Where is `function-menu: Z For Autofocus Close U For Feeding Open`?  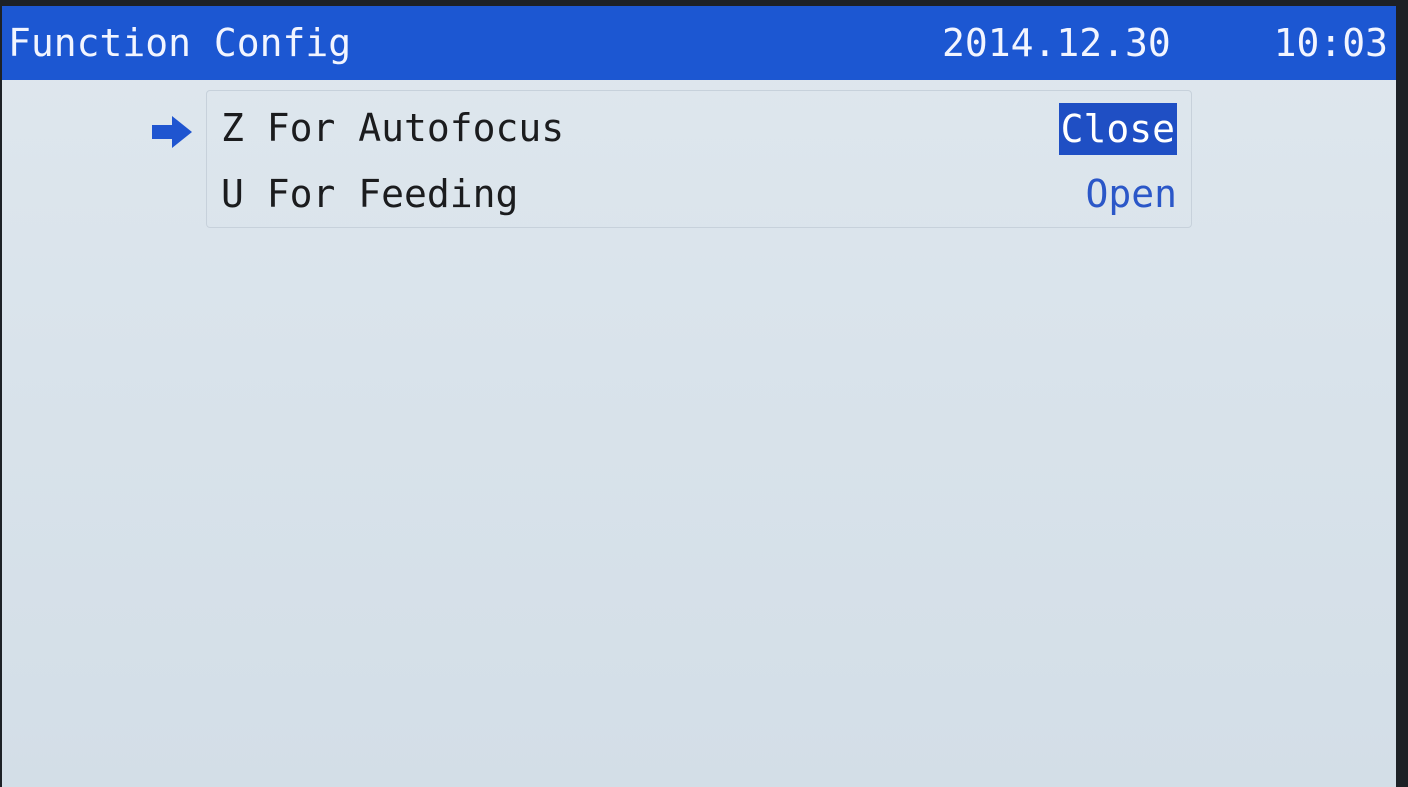 function-menu: Z For Autofocus Close U For Feeding Open is located at coordinates (699, 159).